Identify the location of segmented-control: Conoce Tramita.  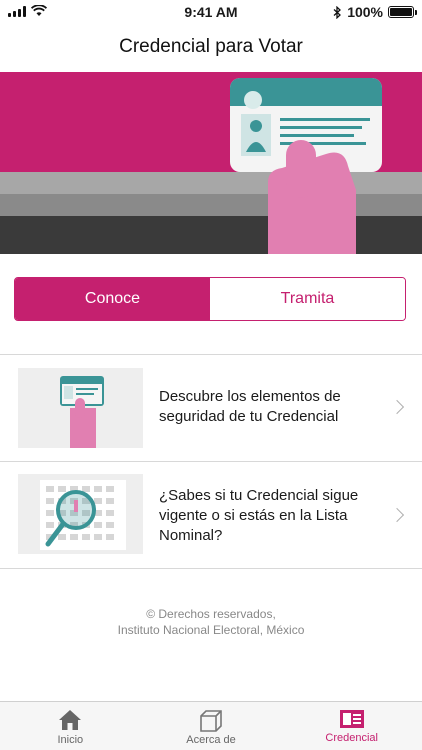
(210, 299).